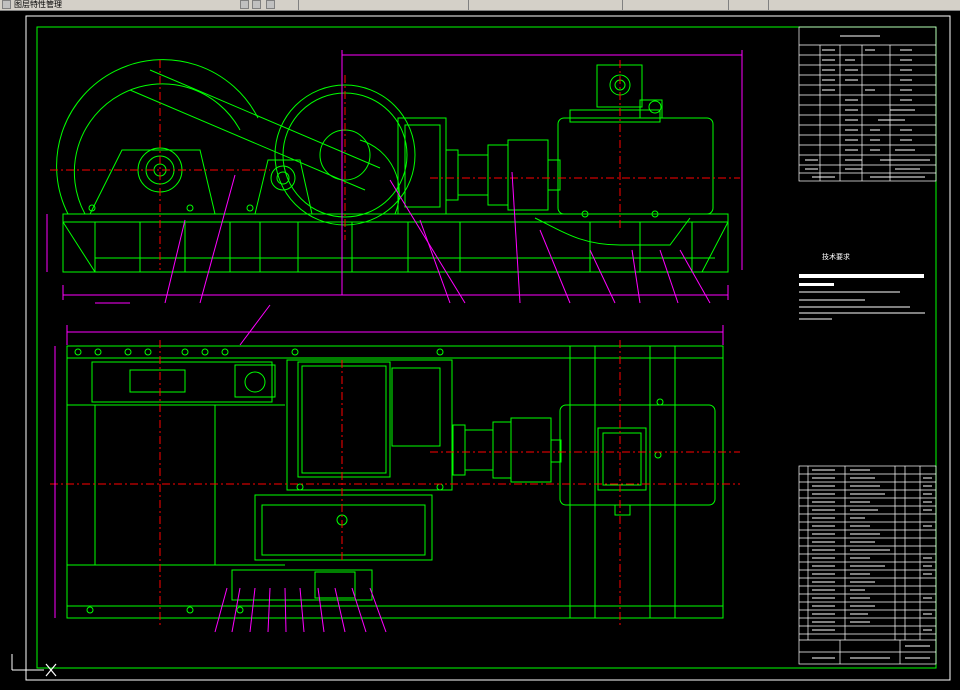  Describe the element at coordinates (34, 665) in the screenshot. I see `ucs-icon` at that location.